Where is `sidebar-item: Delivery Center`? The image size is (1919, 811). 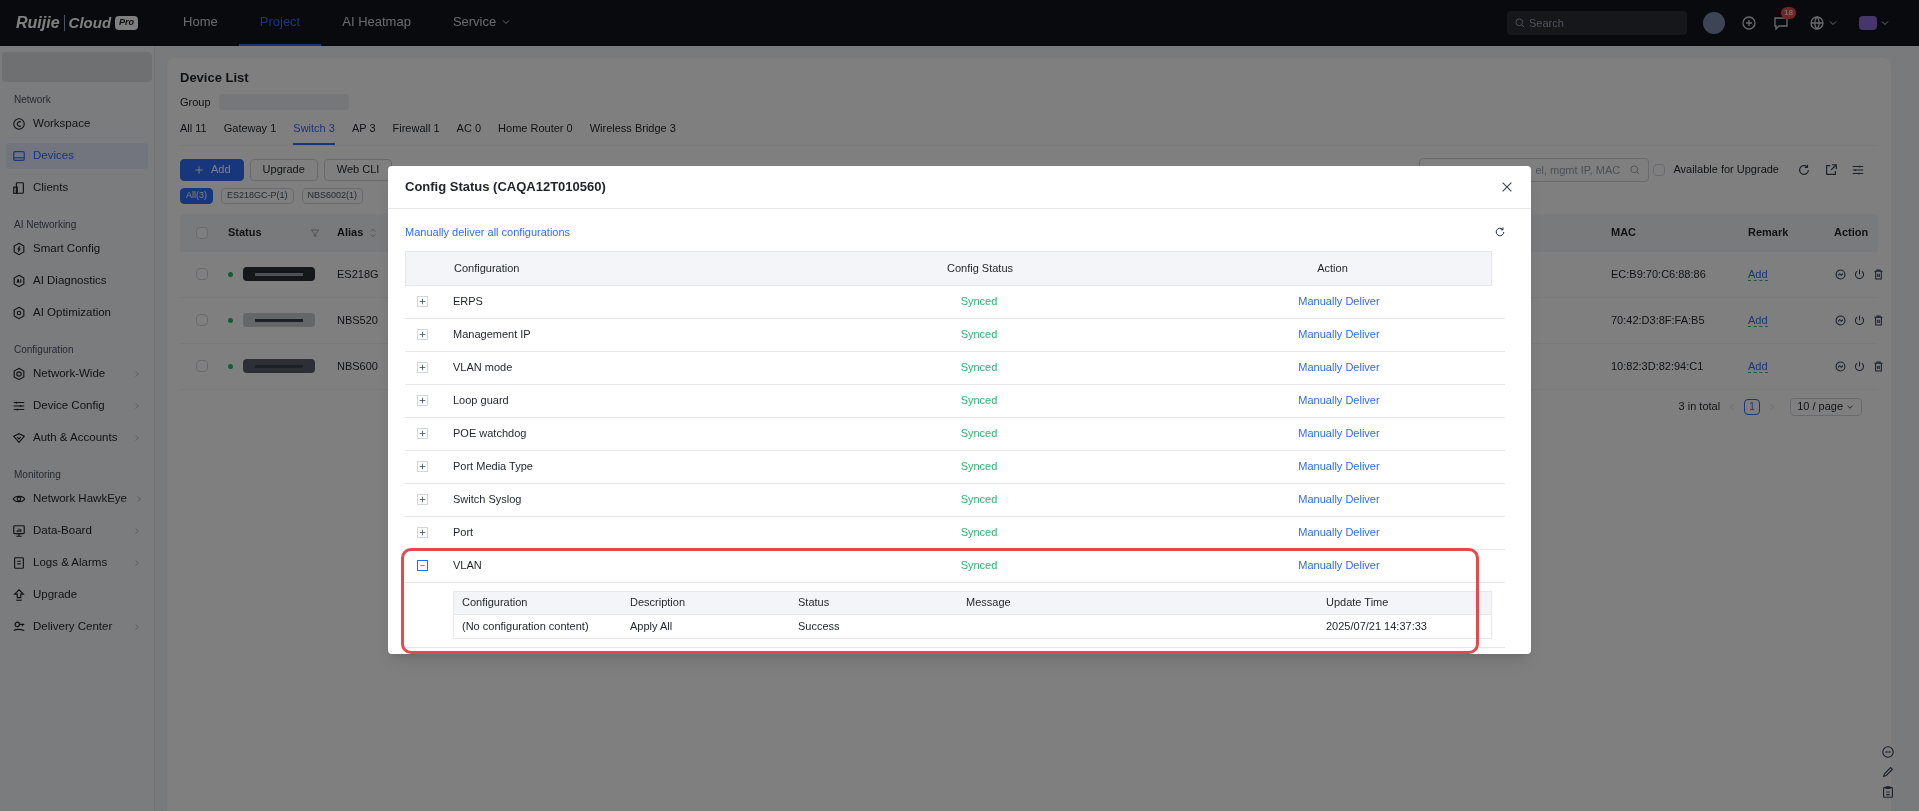
sidebar-item: Delivery Center is located at coordinates (77, 627).